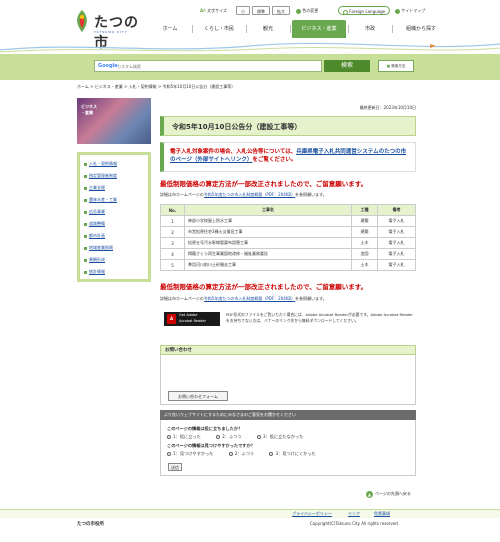  Describe the element at coordinates (268, 232) in the screenshot. I see `cell-project: 市営松原住宅3棟火災復旧工事` at that location.